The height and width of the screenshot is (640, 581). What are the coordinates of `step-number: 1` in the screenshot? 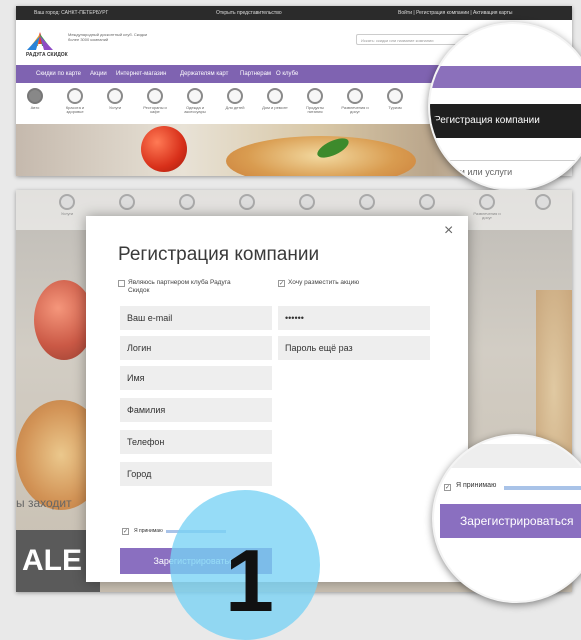 It's located at (249, 580).